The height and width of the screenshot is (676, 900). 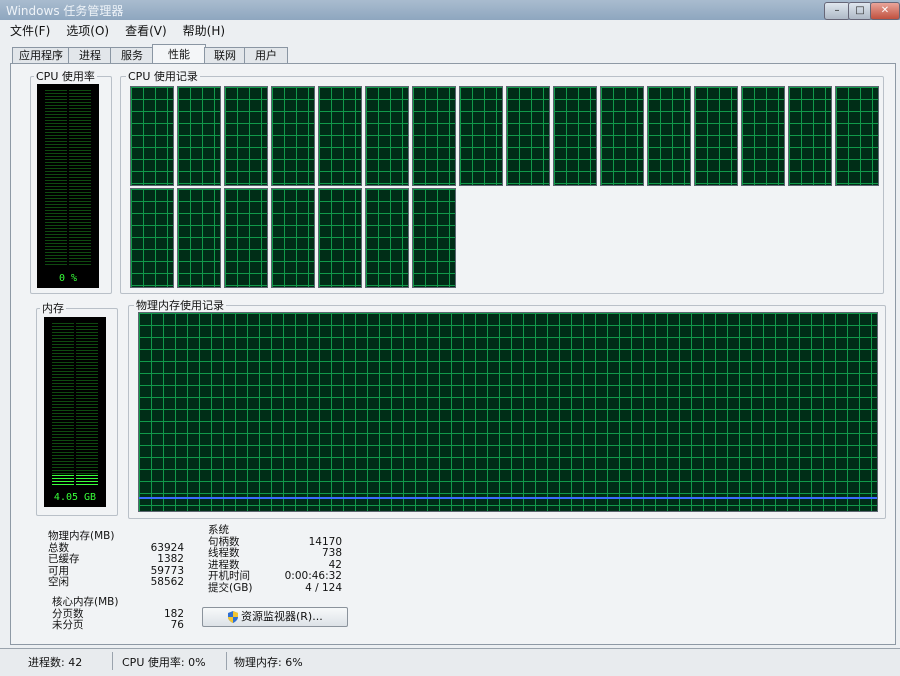 What do you see at coordinates (450, 30) in the screenshot?
I see `menu-bar: 文件(F) 选项(O) 查看(V) 帮助(H)` at bounding box center [450, 30].